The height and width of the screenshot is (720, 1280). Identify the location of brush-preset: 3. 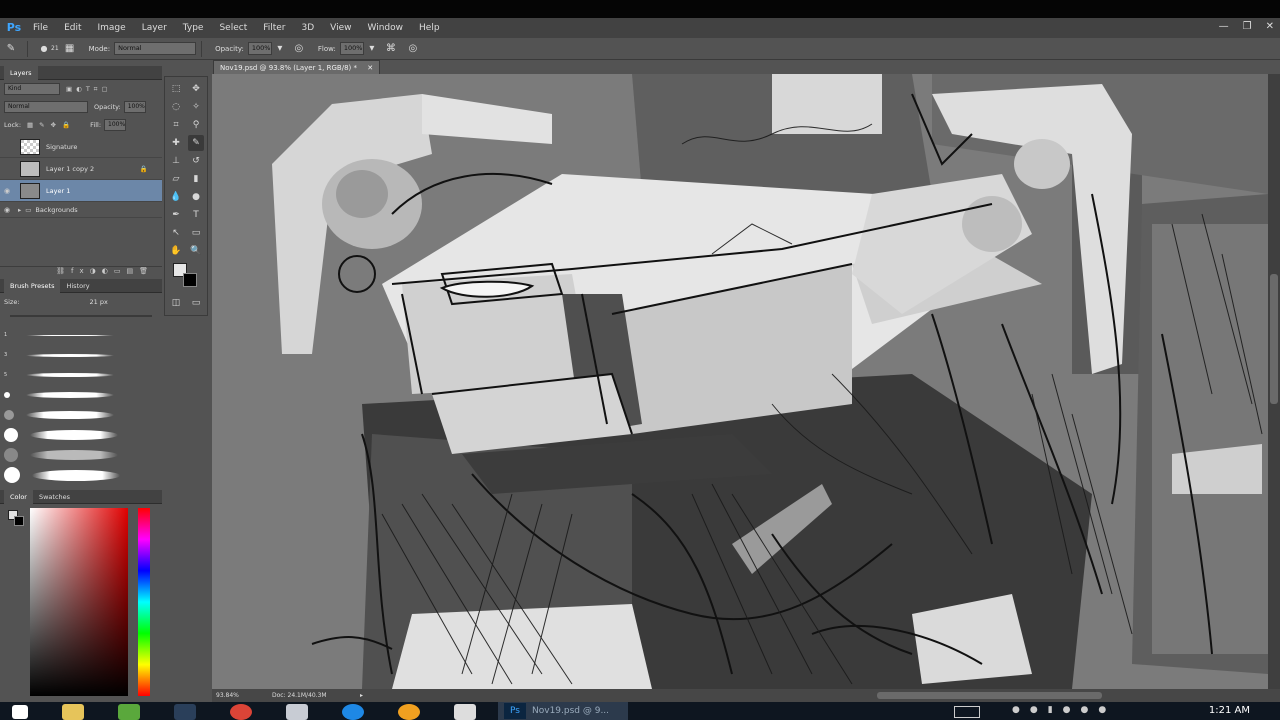
(81, 355).